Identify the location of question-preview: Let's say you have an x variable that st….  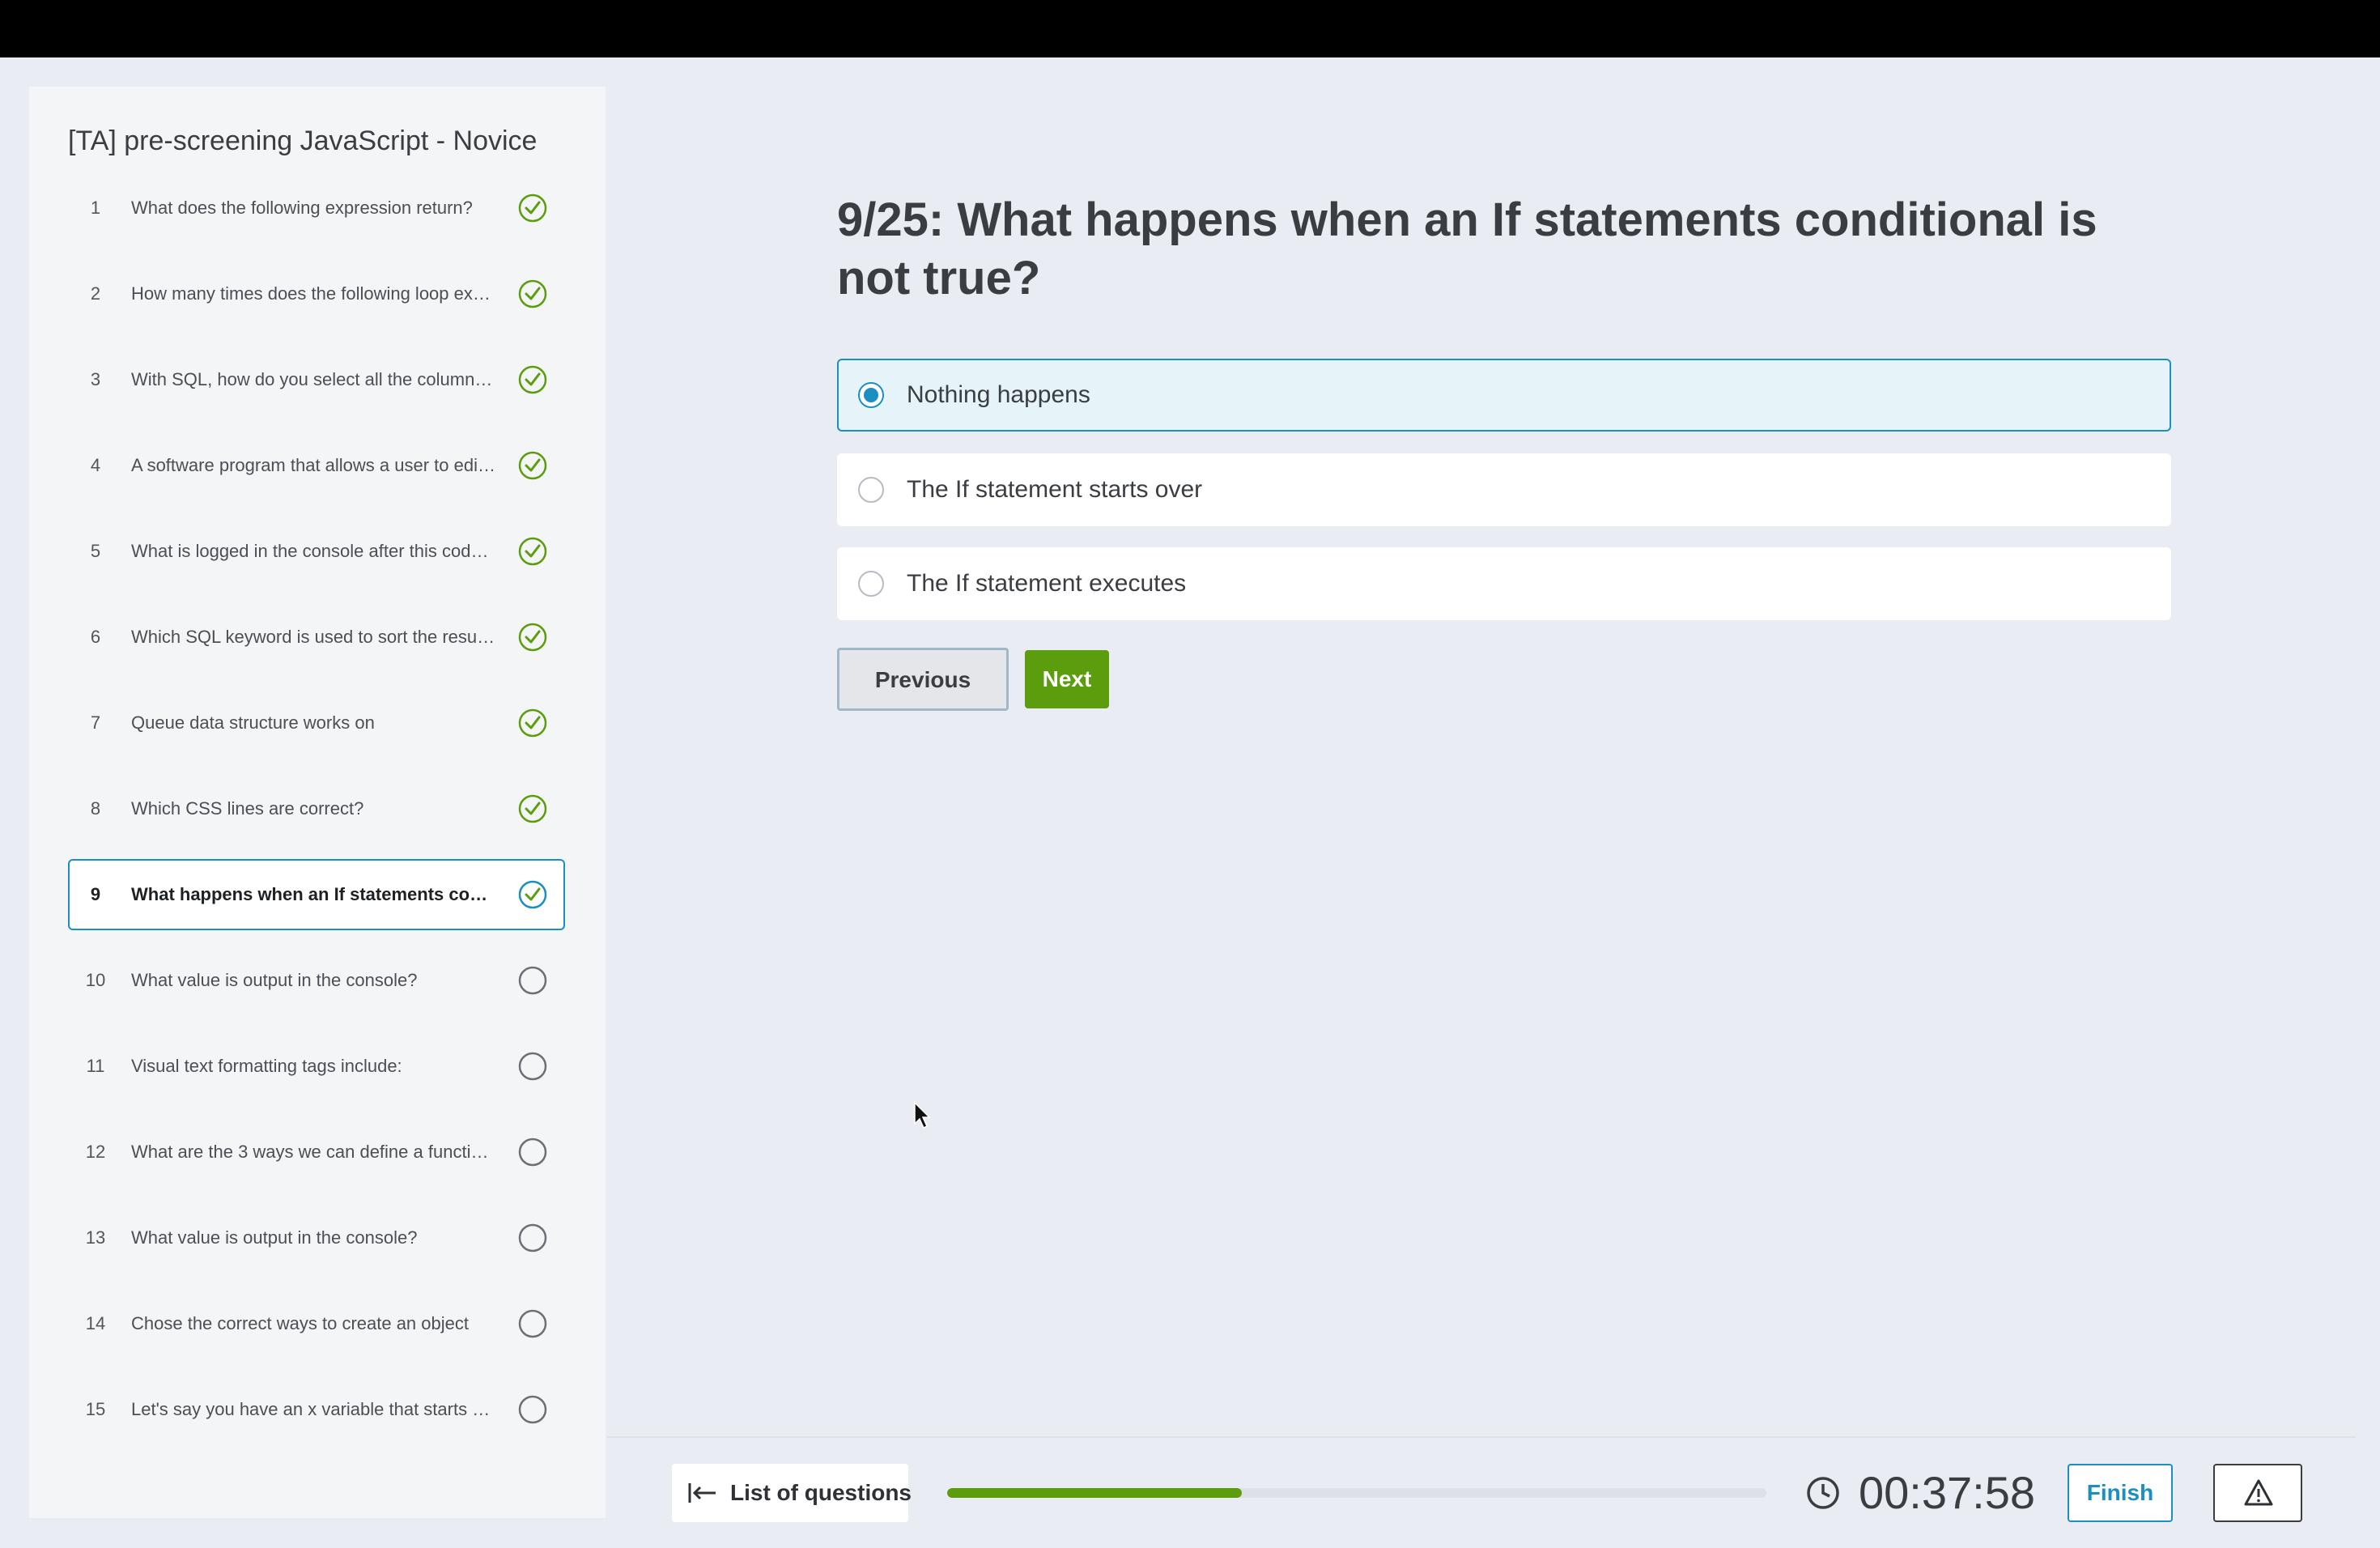
(316, 1409).